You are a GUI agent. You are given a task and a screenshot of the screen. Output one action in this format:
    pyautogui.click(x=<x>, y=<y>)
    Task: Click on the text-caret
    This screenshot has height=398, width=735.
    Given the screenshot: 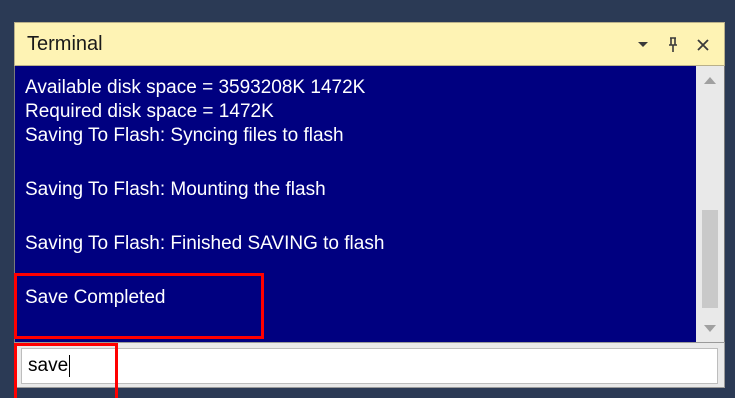 What is the action you would take?
    pyautogui.click(x=70, y=366)
    